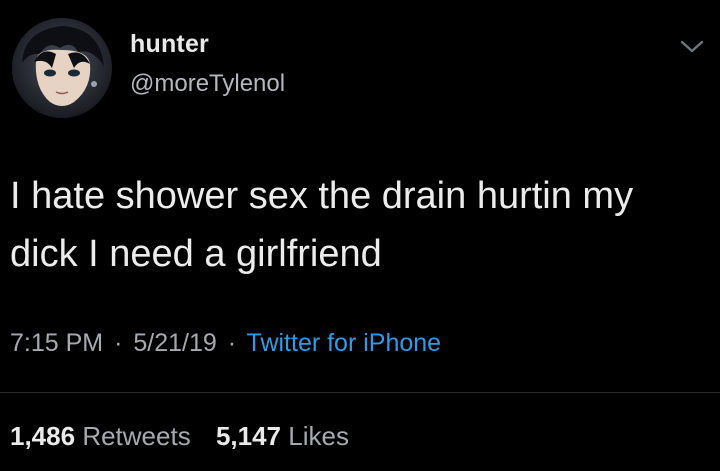 The image size is (720, 471). What do you see at coordinates (174, 343) in the screenshot?
I see `tweet-date: 5/21/19` at bounding box center [174, 343].